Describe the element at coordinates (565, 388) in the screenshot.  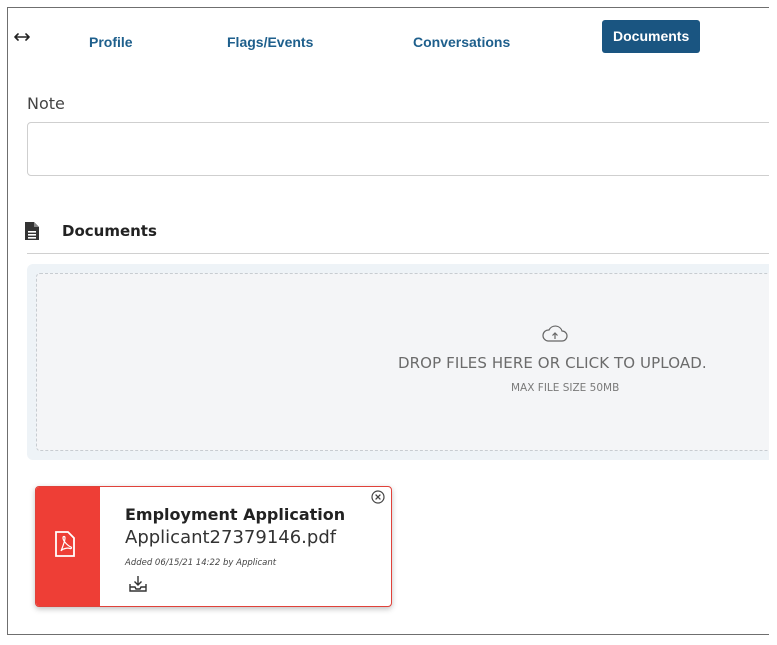
I see `dropzone-max-size: MAX FILE SIZE 50MB` at that location.